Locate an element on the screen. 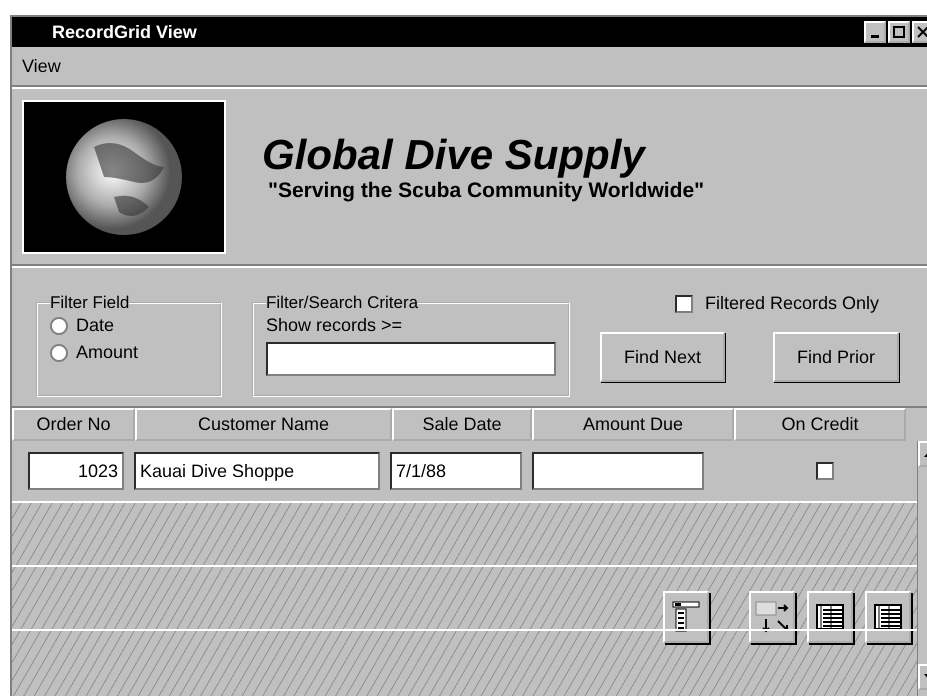 The image size is (927, 696). order-number-field: 1023 is located at coordinates (76, 471).